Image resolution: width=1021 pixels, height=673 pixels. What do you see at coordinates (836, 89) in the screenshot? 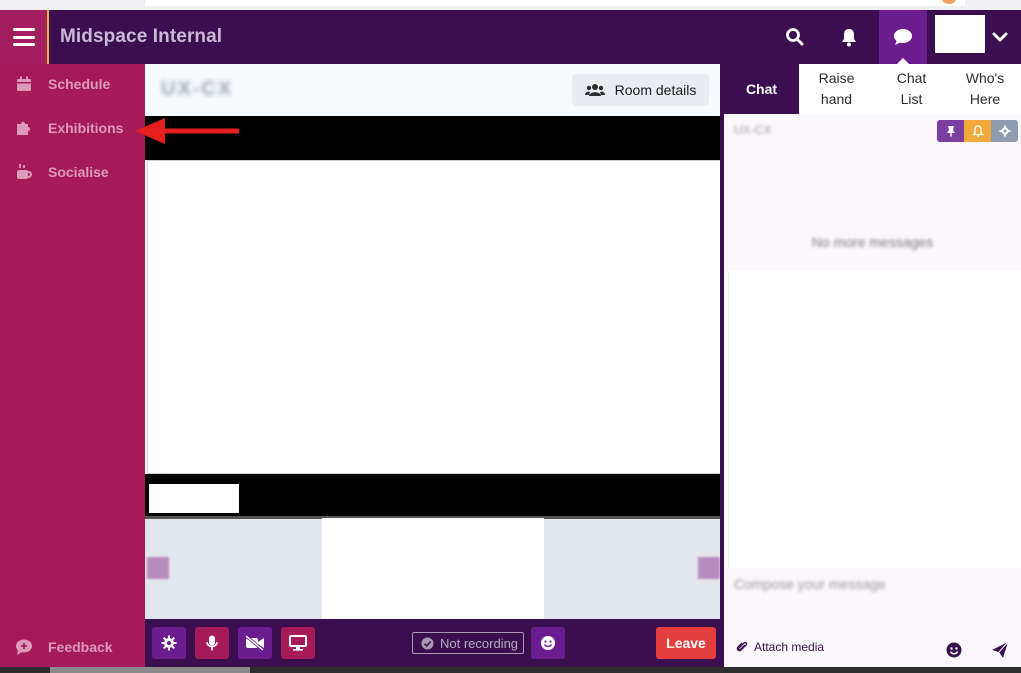
I see `tab-raise-hand: Raise hand` at bounding box center [836, 89].